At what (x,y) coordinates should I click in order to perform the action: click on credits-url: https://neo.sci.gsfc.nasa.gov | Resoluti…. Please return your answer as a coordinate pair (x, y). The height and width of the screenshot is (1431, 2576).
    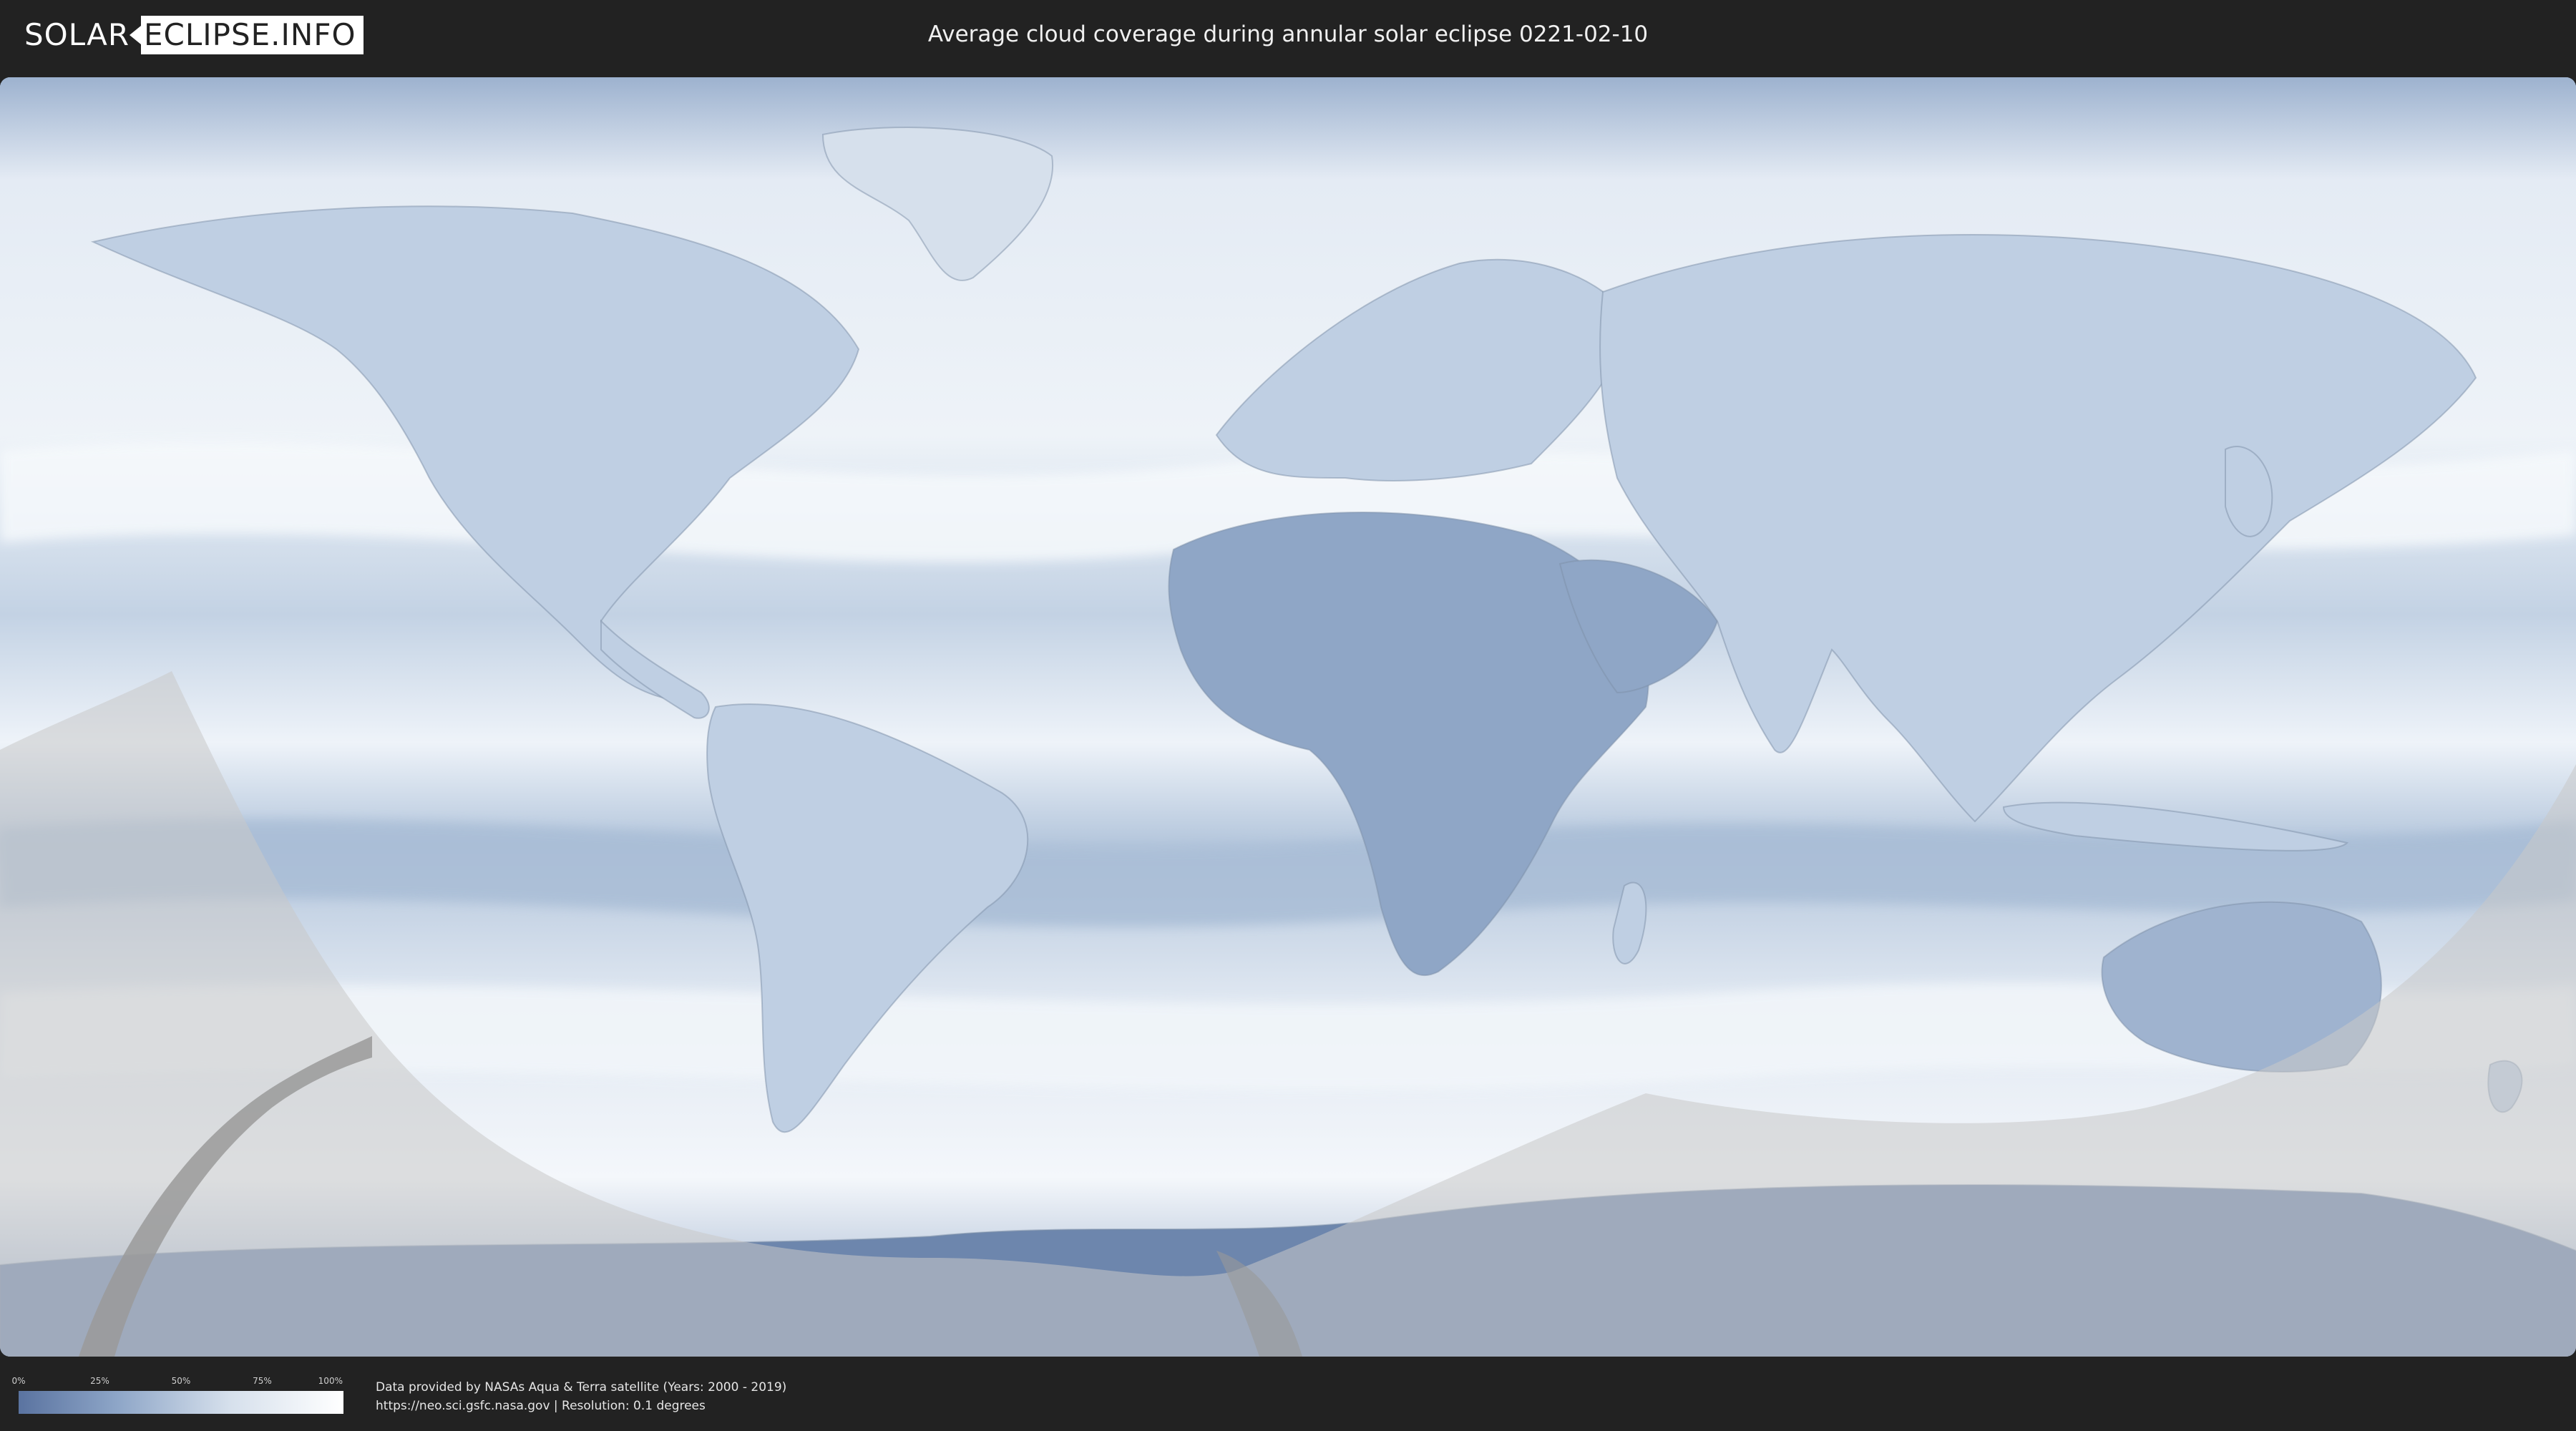
    Looking at the image, I should click on (541, 1406).